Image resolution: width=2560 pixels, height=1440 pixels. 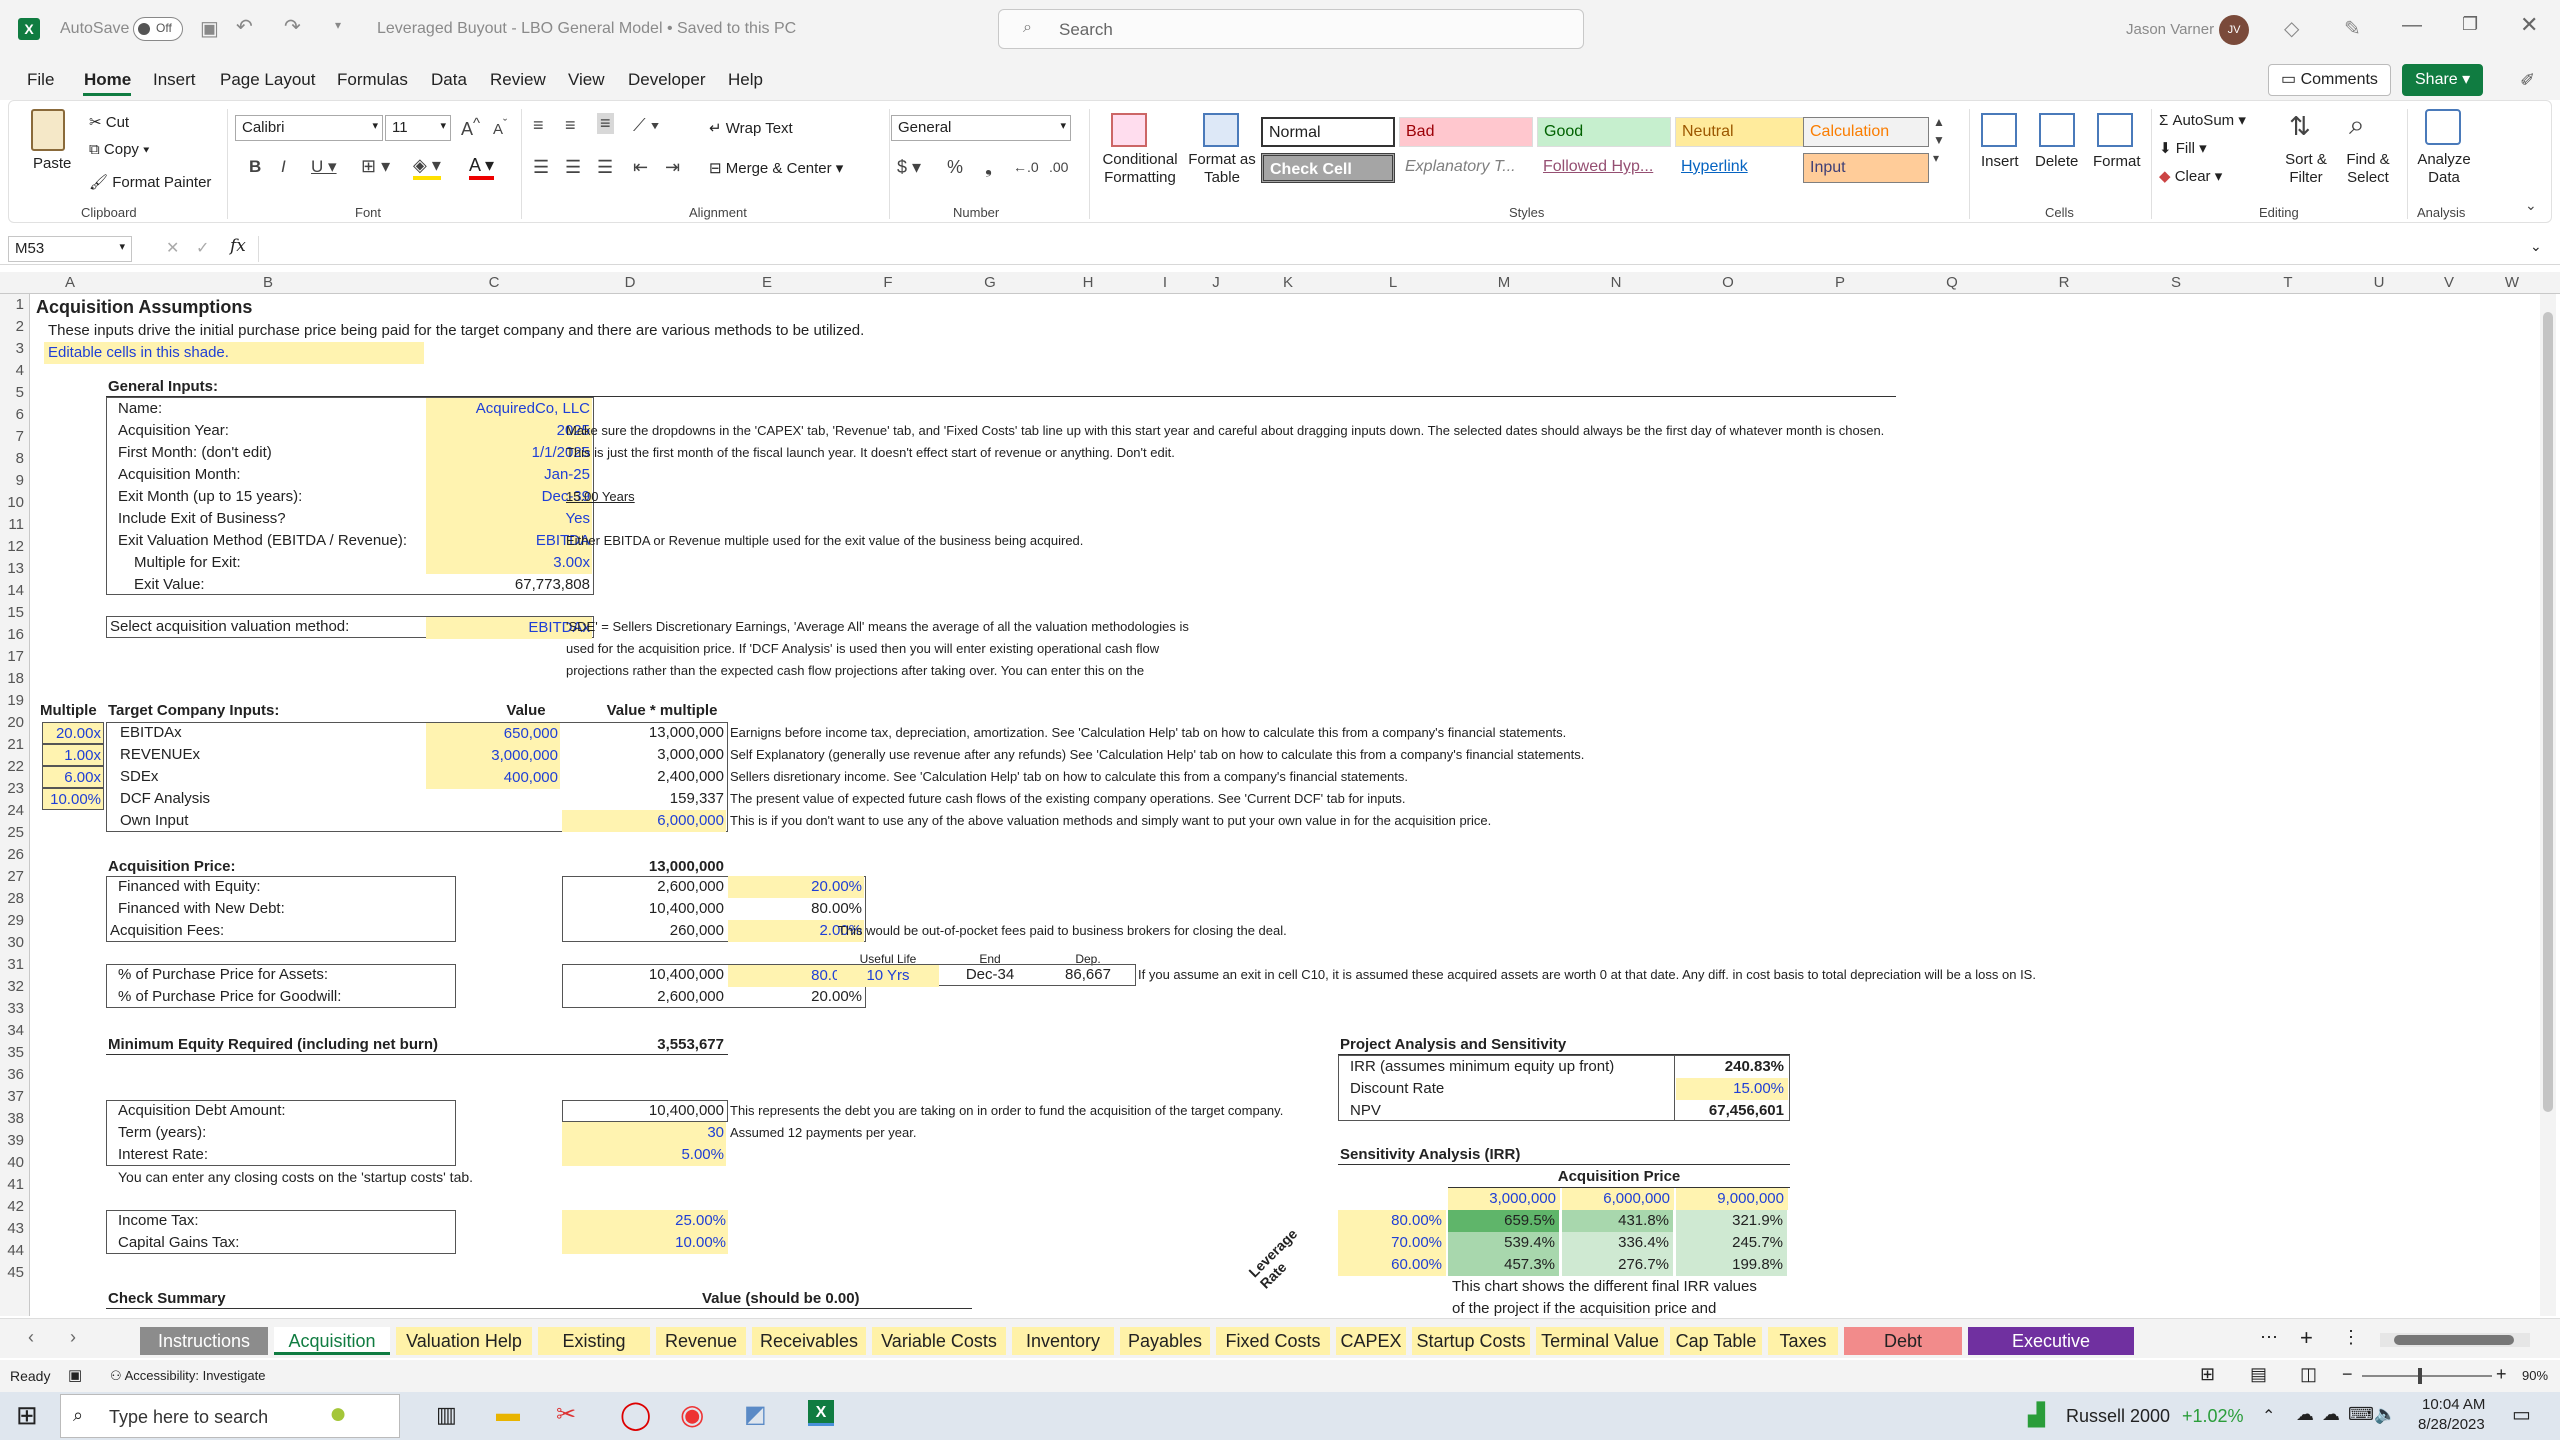 I want to click on col-header: Q, so click(x=1952, y=282).